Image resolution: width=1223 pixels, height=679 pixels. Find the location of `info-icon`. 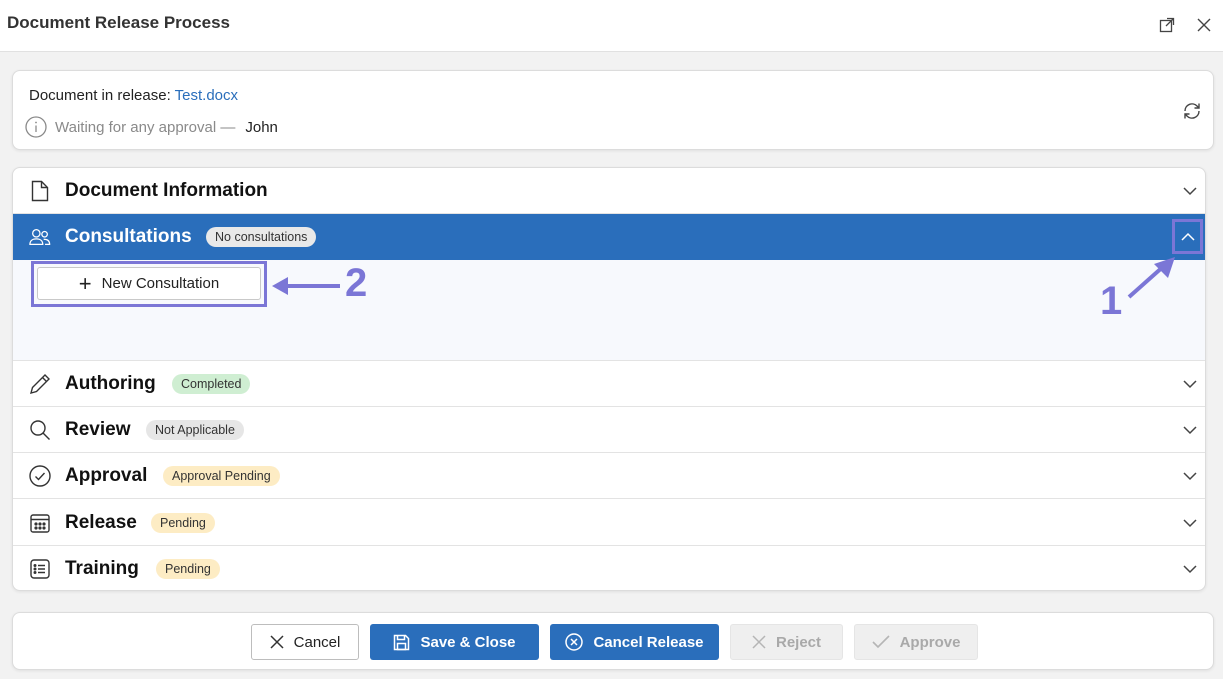

info-icon is located at coordinates (36, 127).